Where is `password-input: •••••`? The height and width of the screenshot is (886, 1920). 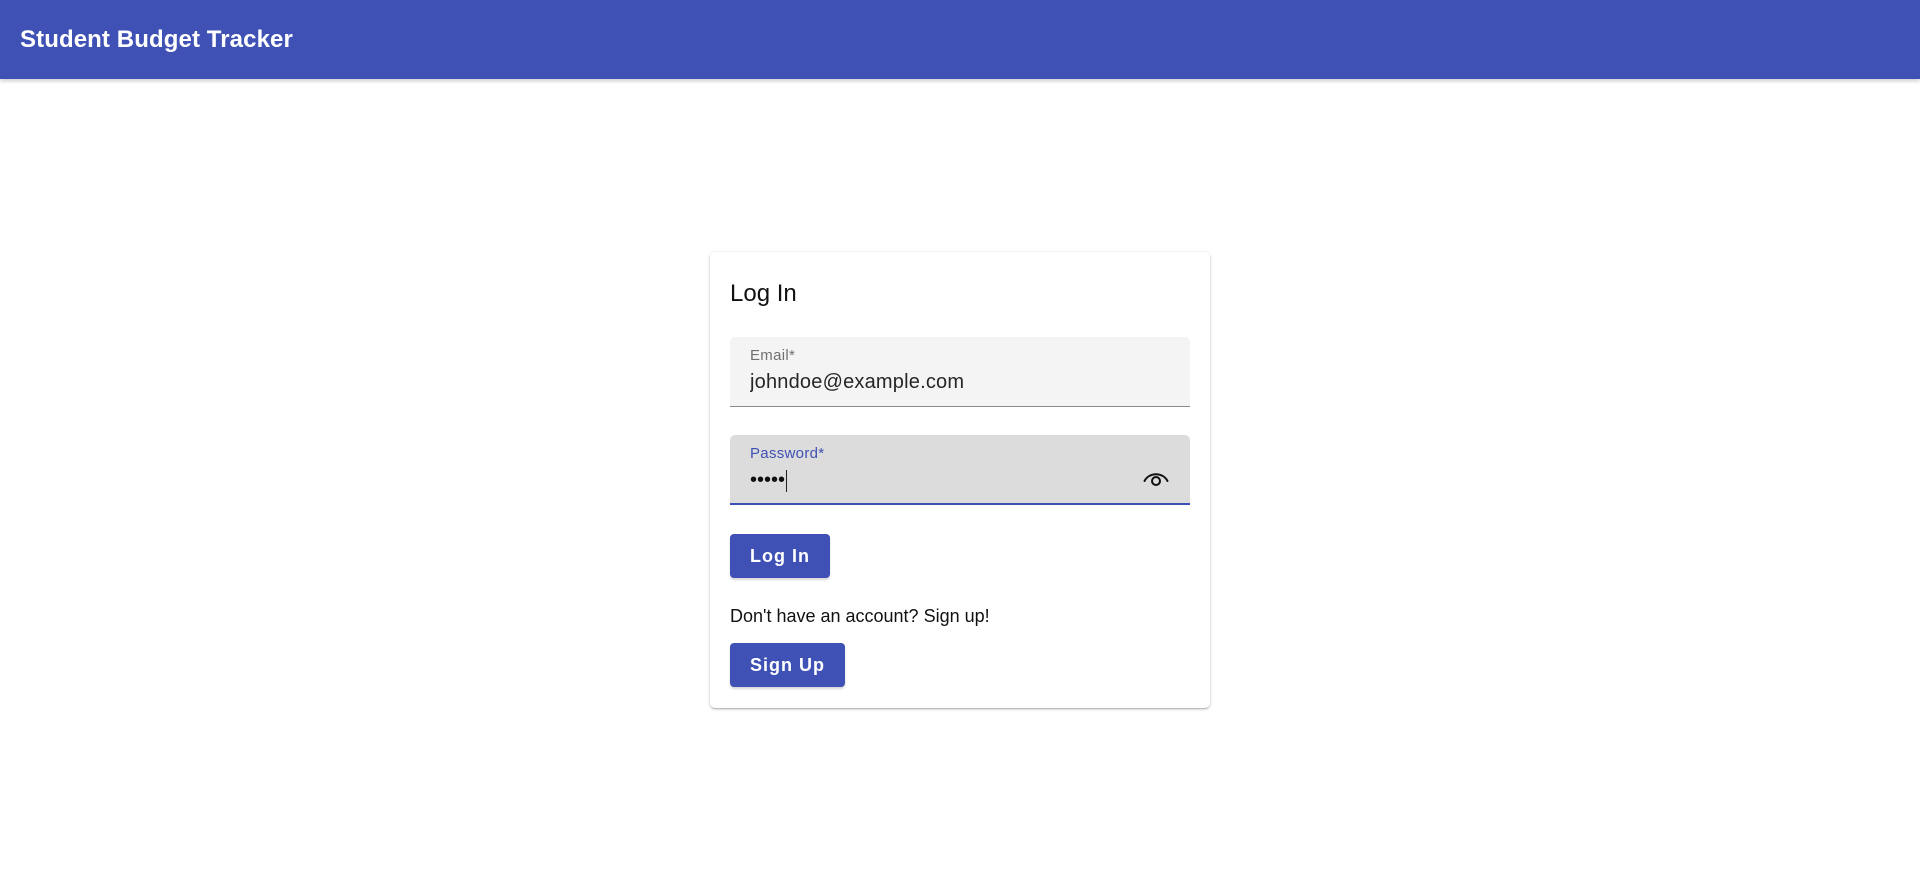
password-input: ••••• is located at coordinates (769, 480).